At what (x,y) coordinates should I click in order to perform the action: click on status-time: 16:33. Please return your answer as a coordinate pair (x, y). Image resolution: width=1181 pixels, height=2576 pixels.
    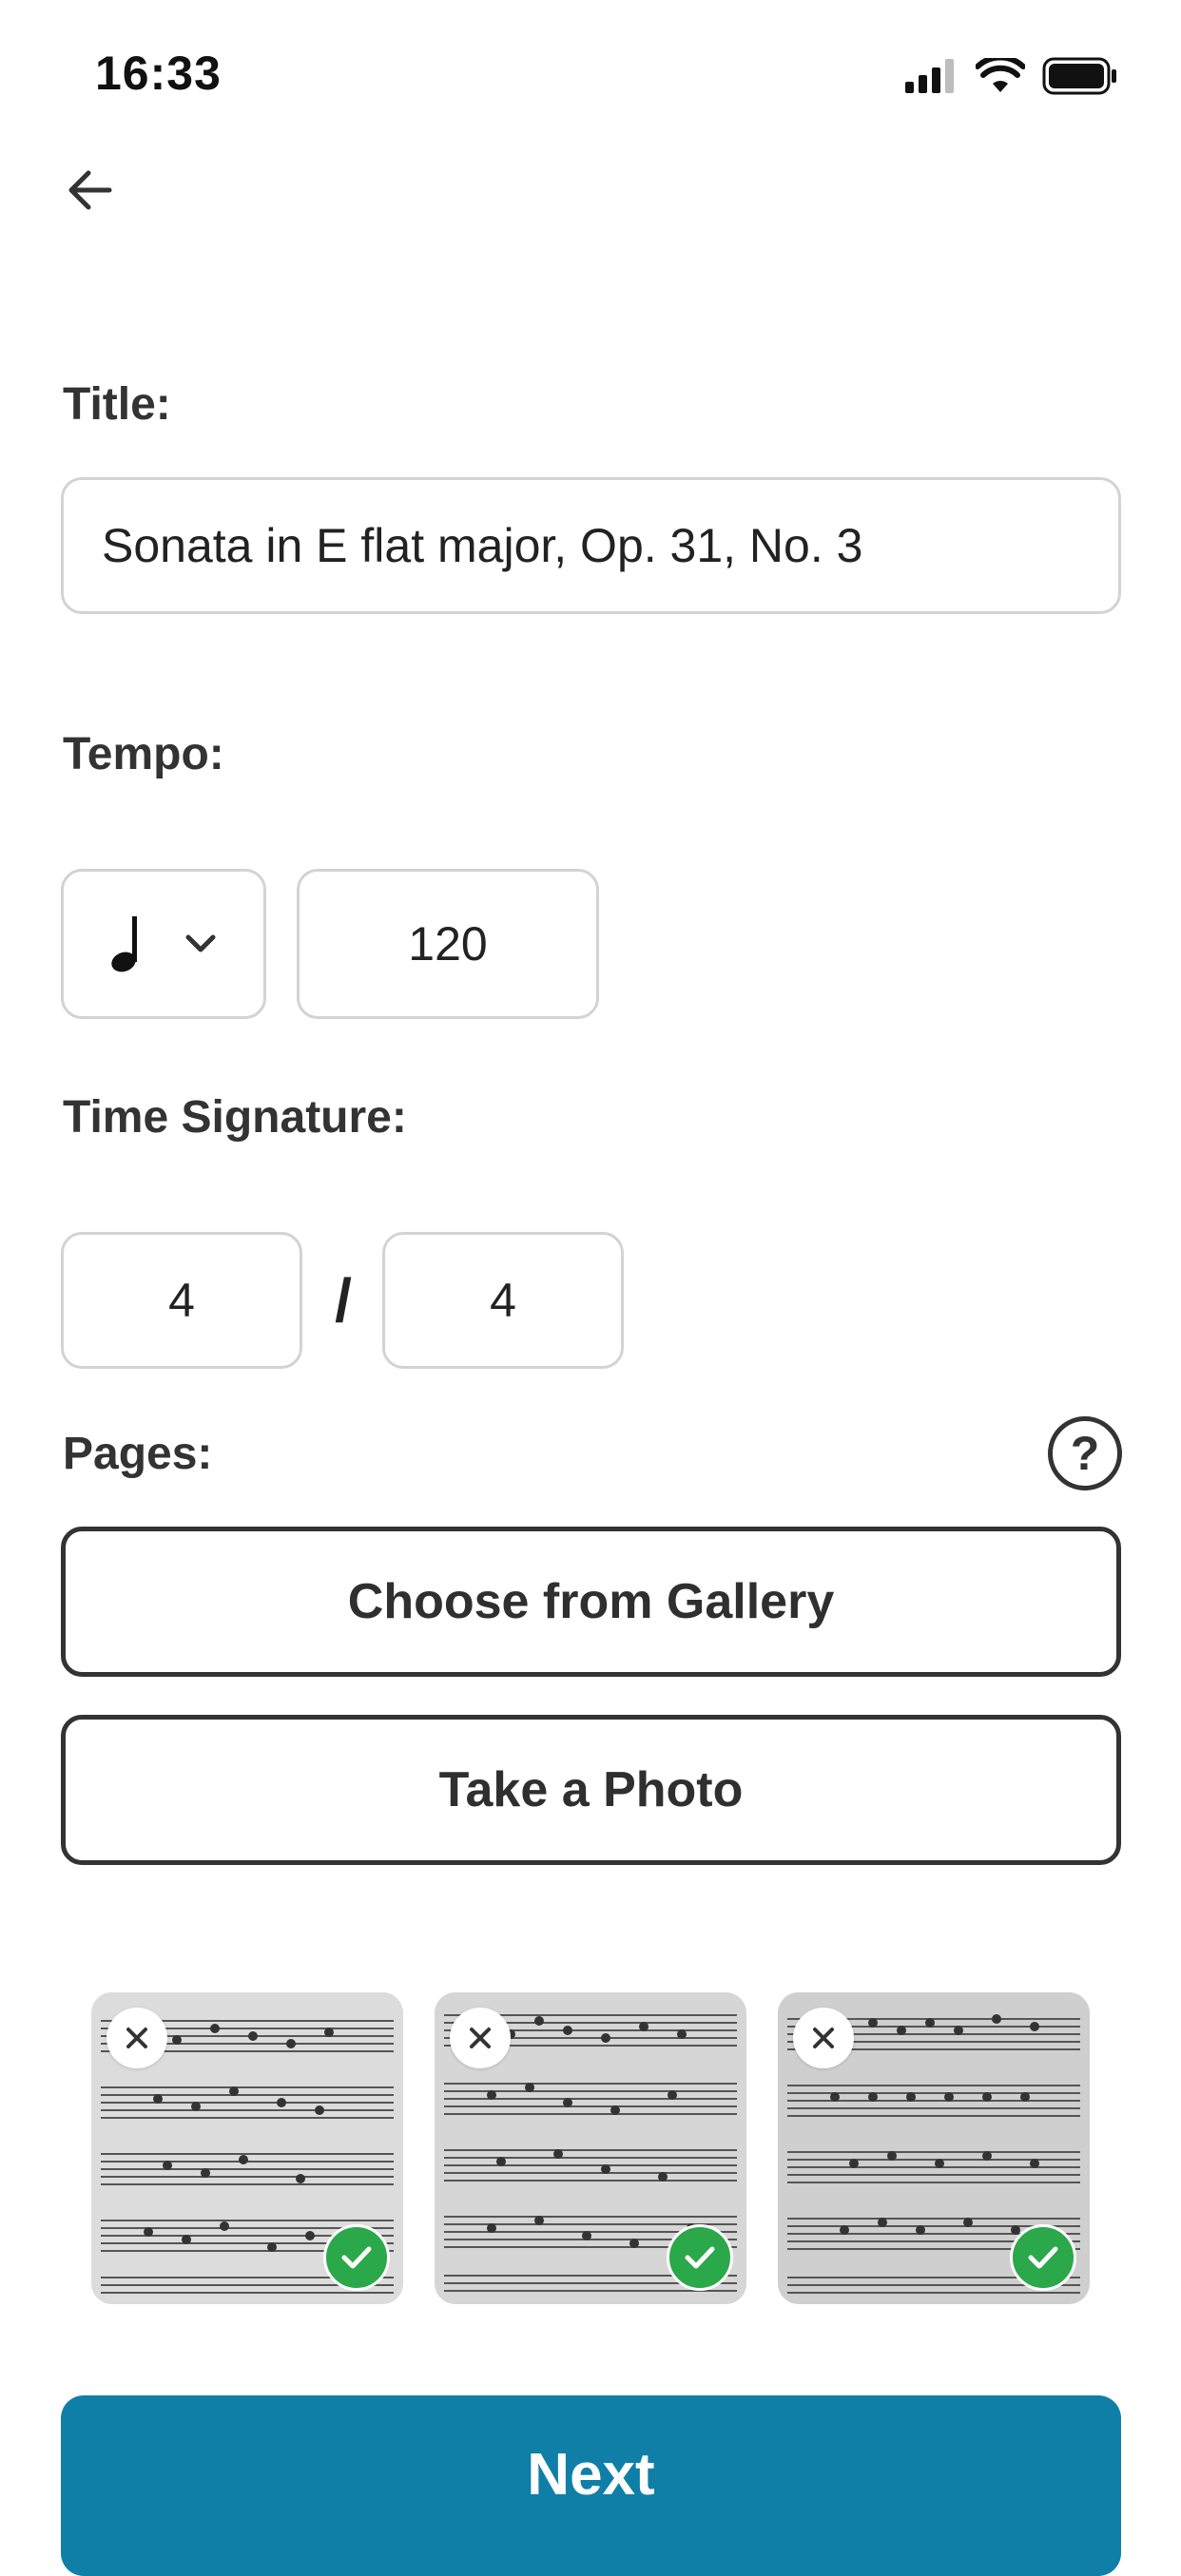
    Looking at the image, I should click on (158, 73).